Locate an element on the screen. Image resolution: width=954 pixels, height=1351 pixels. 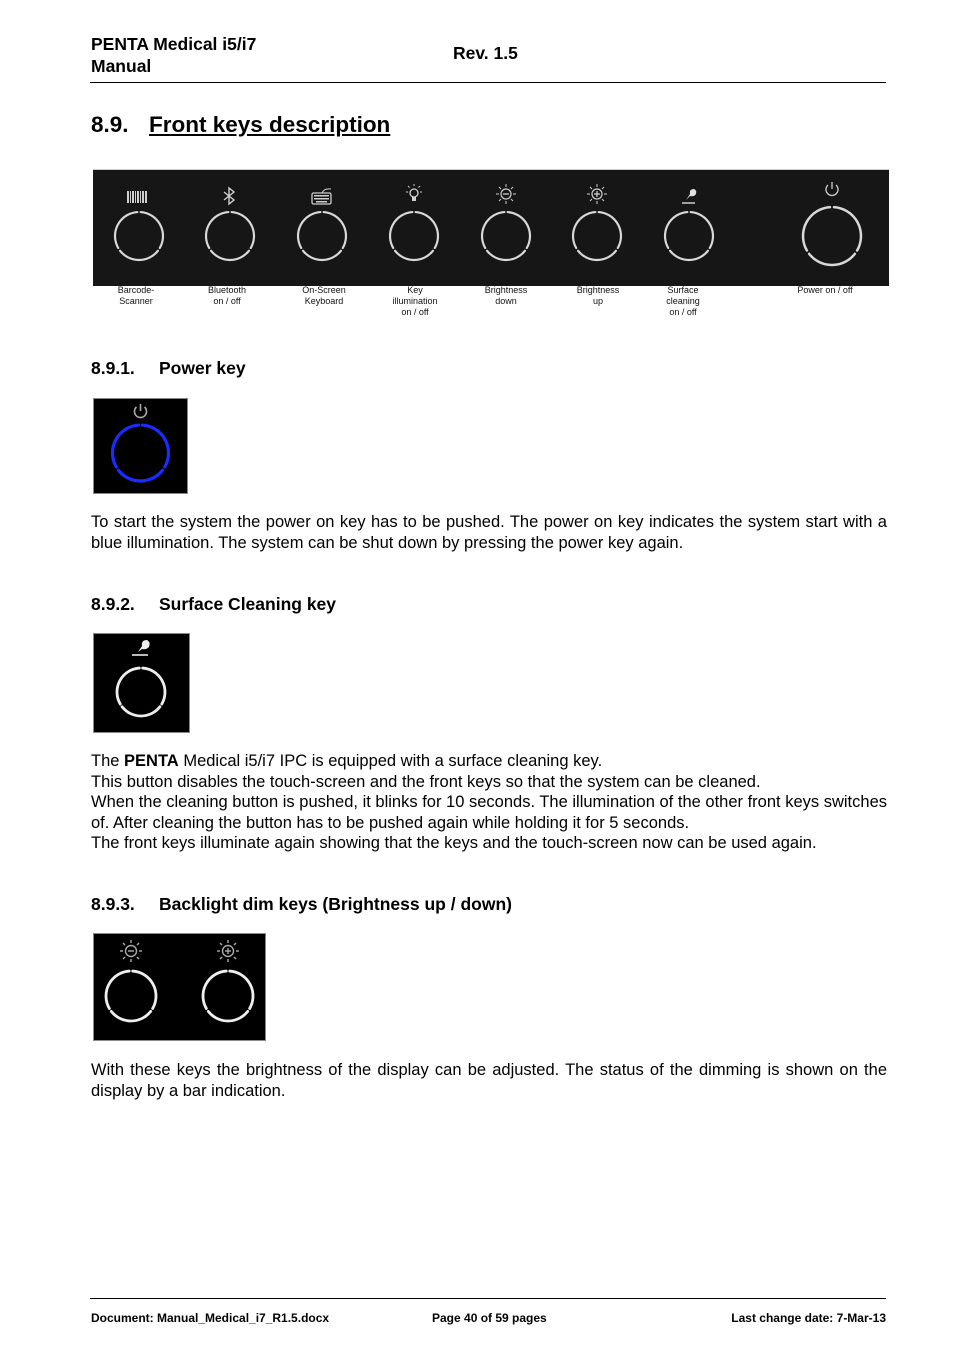
subsection-heading-power-key: 8.9.1. Power key is located at coordinates (168, 368).